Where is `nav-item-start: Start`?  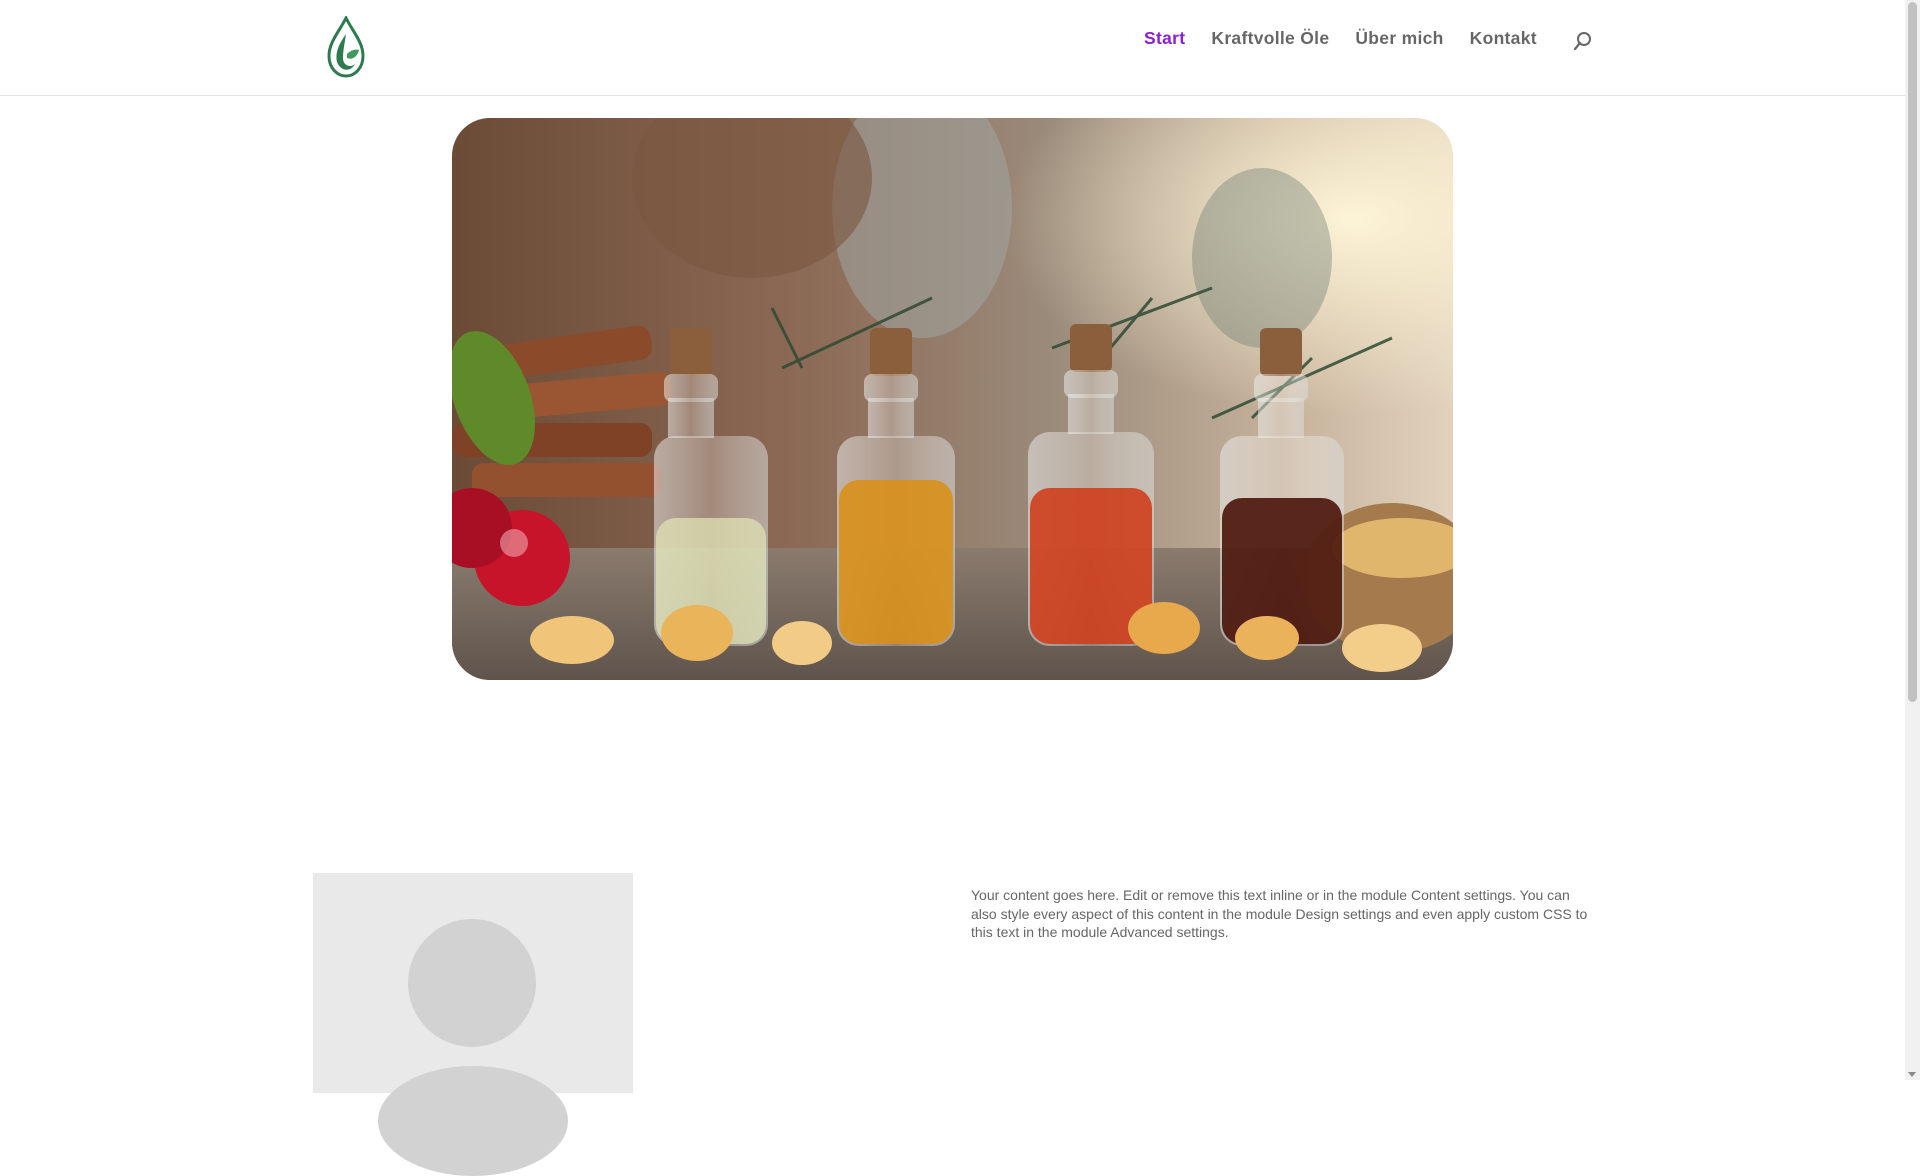
nav-item-start: Start is located at coordinates (1164, 38).